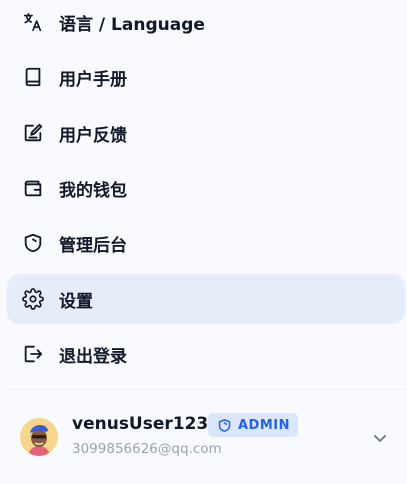 The image size is (407, 484). Describe the element at coordinates (380, 438) in the screenshot. I see `chevron-down-icon` at that location.